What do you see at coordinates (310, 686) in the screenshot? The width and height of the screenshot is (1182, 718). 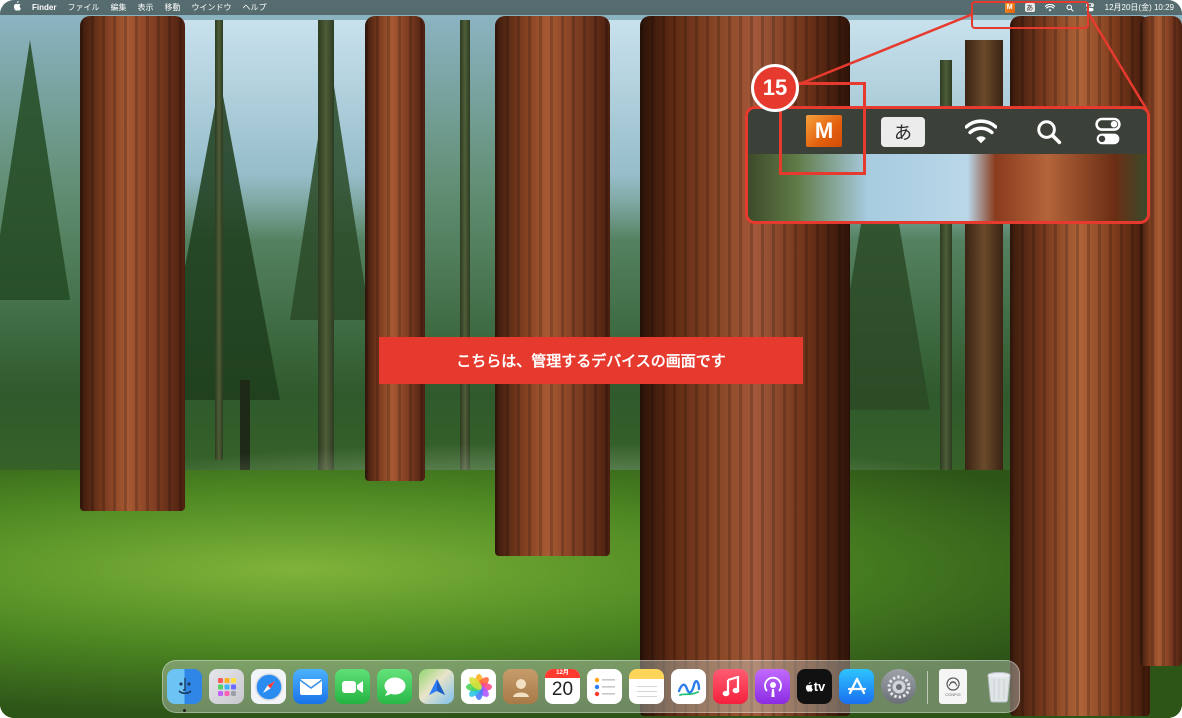 I see `mail-icon` at bounding box center [310, 686].